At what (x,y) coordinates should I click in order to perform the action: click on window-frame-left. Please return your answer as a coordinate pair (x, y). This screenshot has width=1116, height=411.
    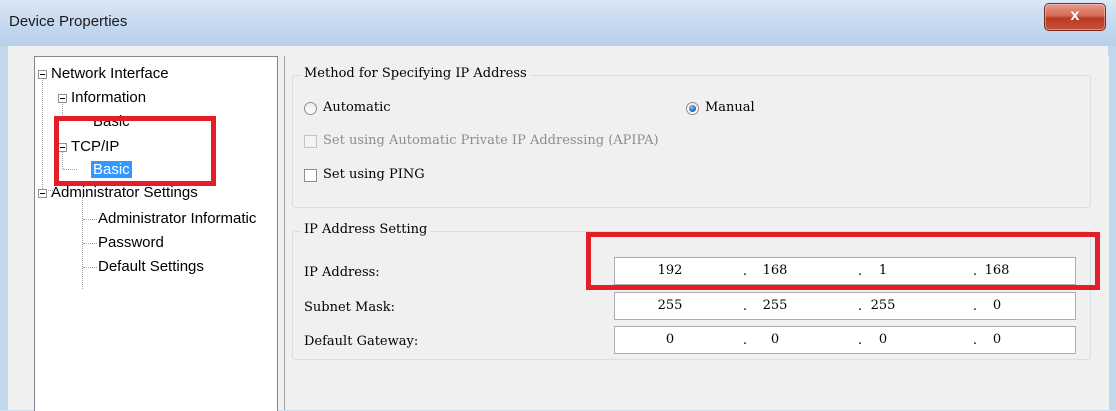
    Looking at the image, I should click on (4, 228).